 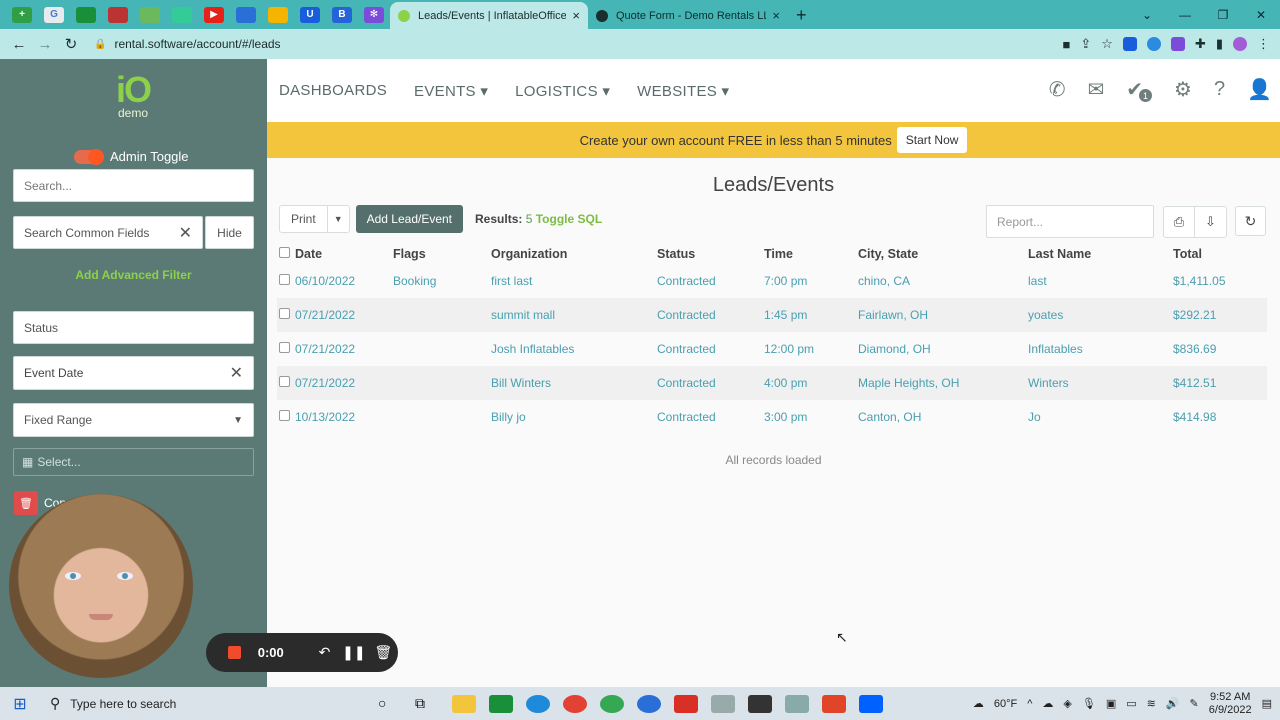 What do you see at coordinates (22, 14) in the screenshot?
I see `pinned-tab-icon: +` at bounding box center [22, 14].